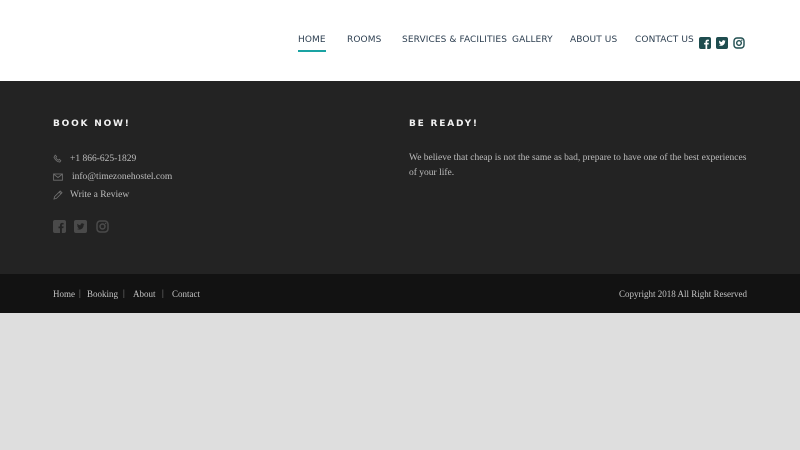 This screenshot has height=450, width=800. Describe the element at coordinates (102, 294) in the screenshot. I see `footer-link-booking: Booking` at that location.